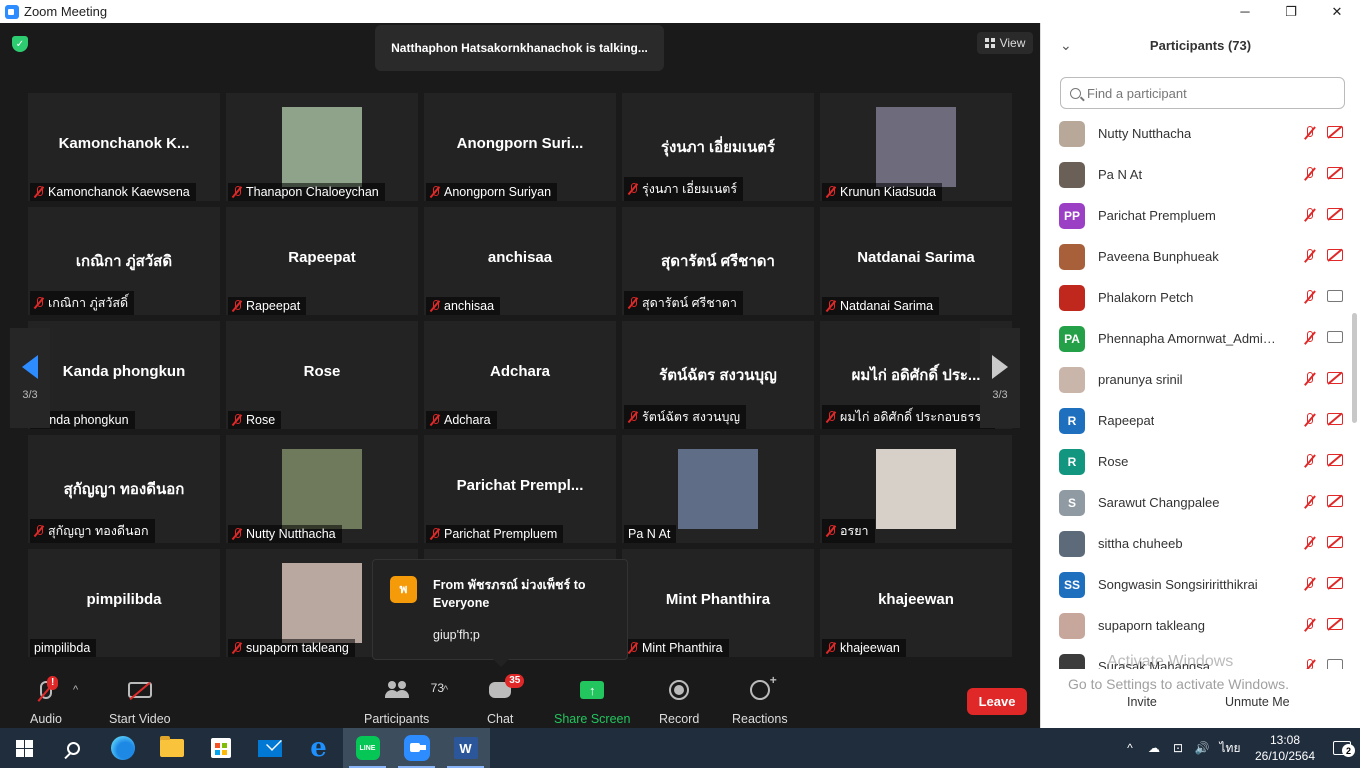 This screenshot has height=768, width=1360. What do you see at coordinates (75, 690) in the screenshot?
I see `audio-options-caret: ^` at bounding box center [75, 690].